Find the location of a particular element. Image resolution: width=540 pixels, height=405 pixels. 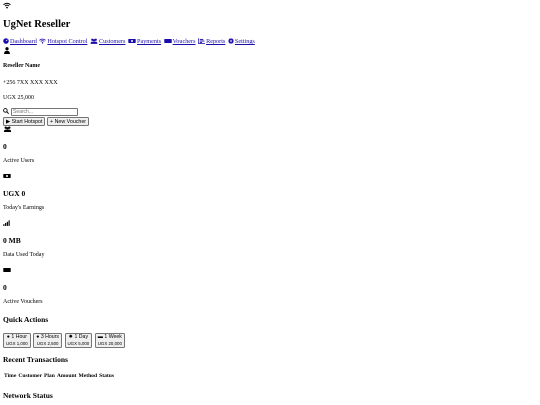

nav-payments-label: Payments is located at coordinates (149, 42).